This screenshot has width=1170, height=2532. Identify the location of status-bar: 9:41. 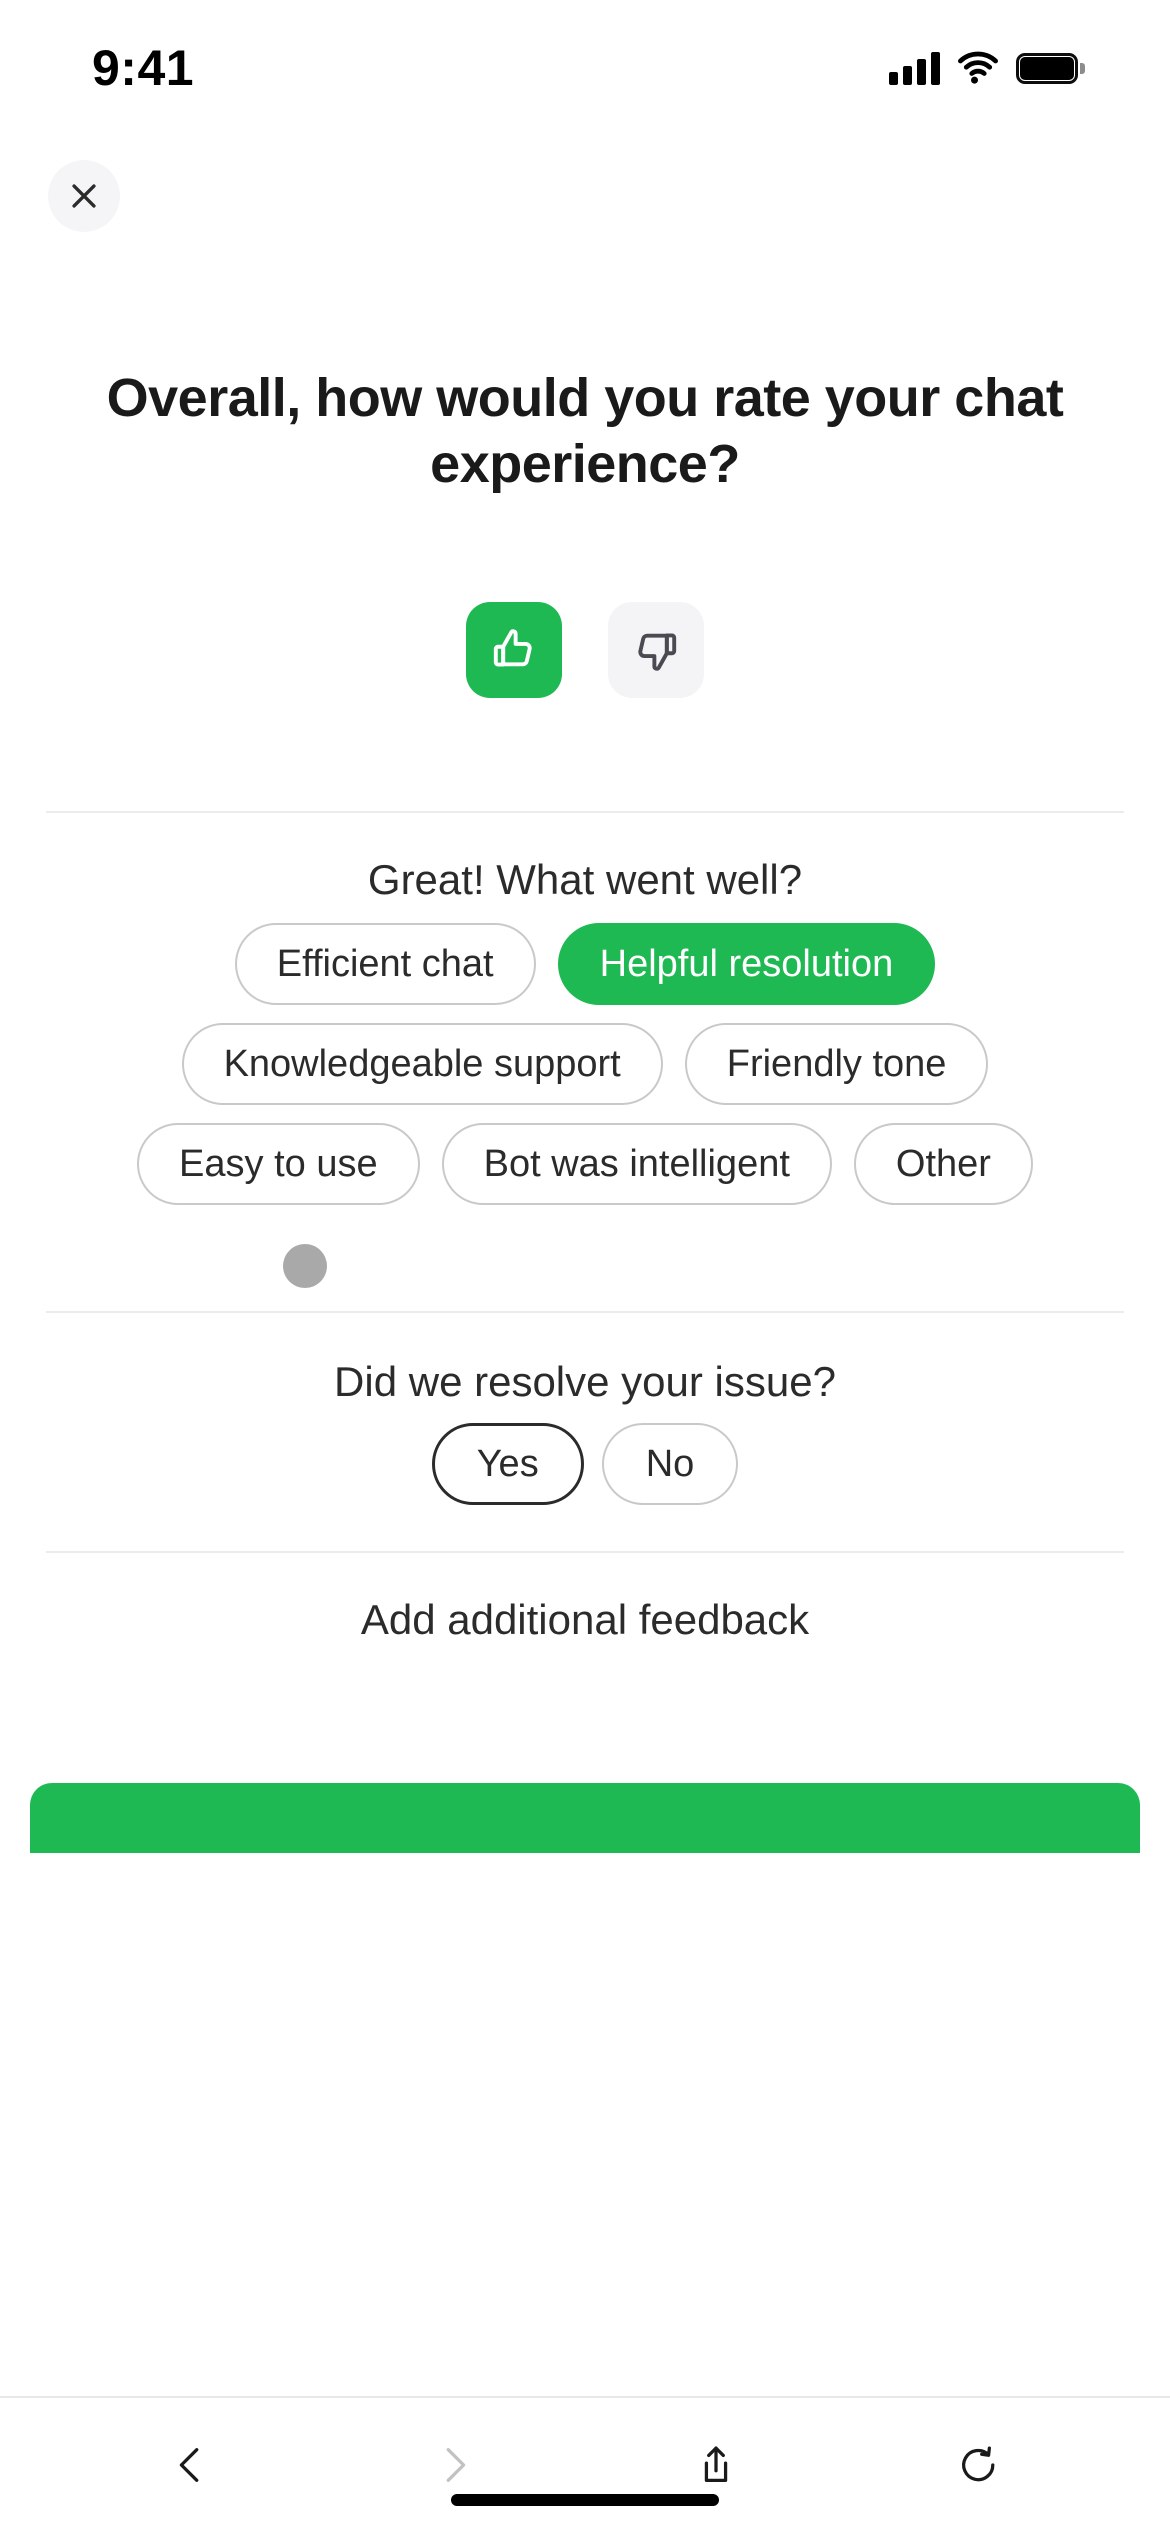
(585, 59).